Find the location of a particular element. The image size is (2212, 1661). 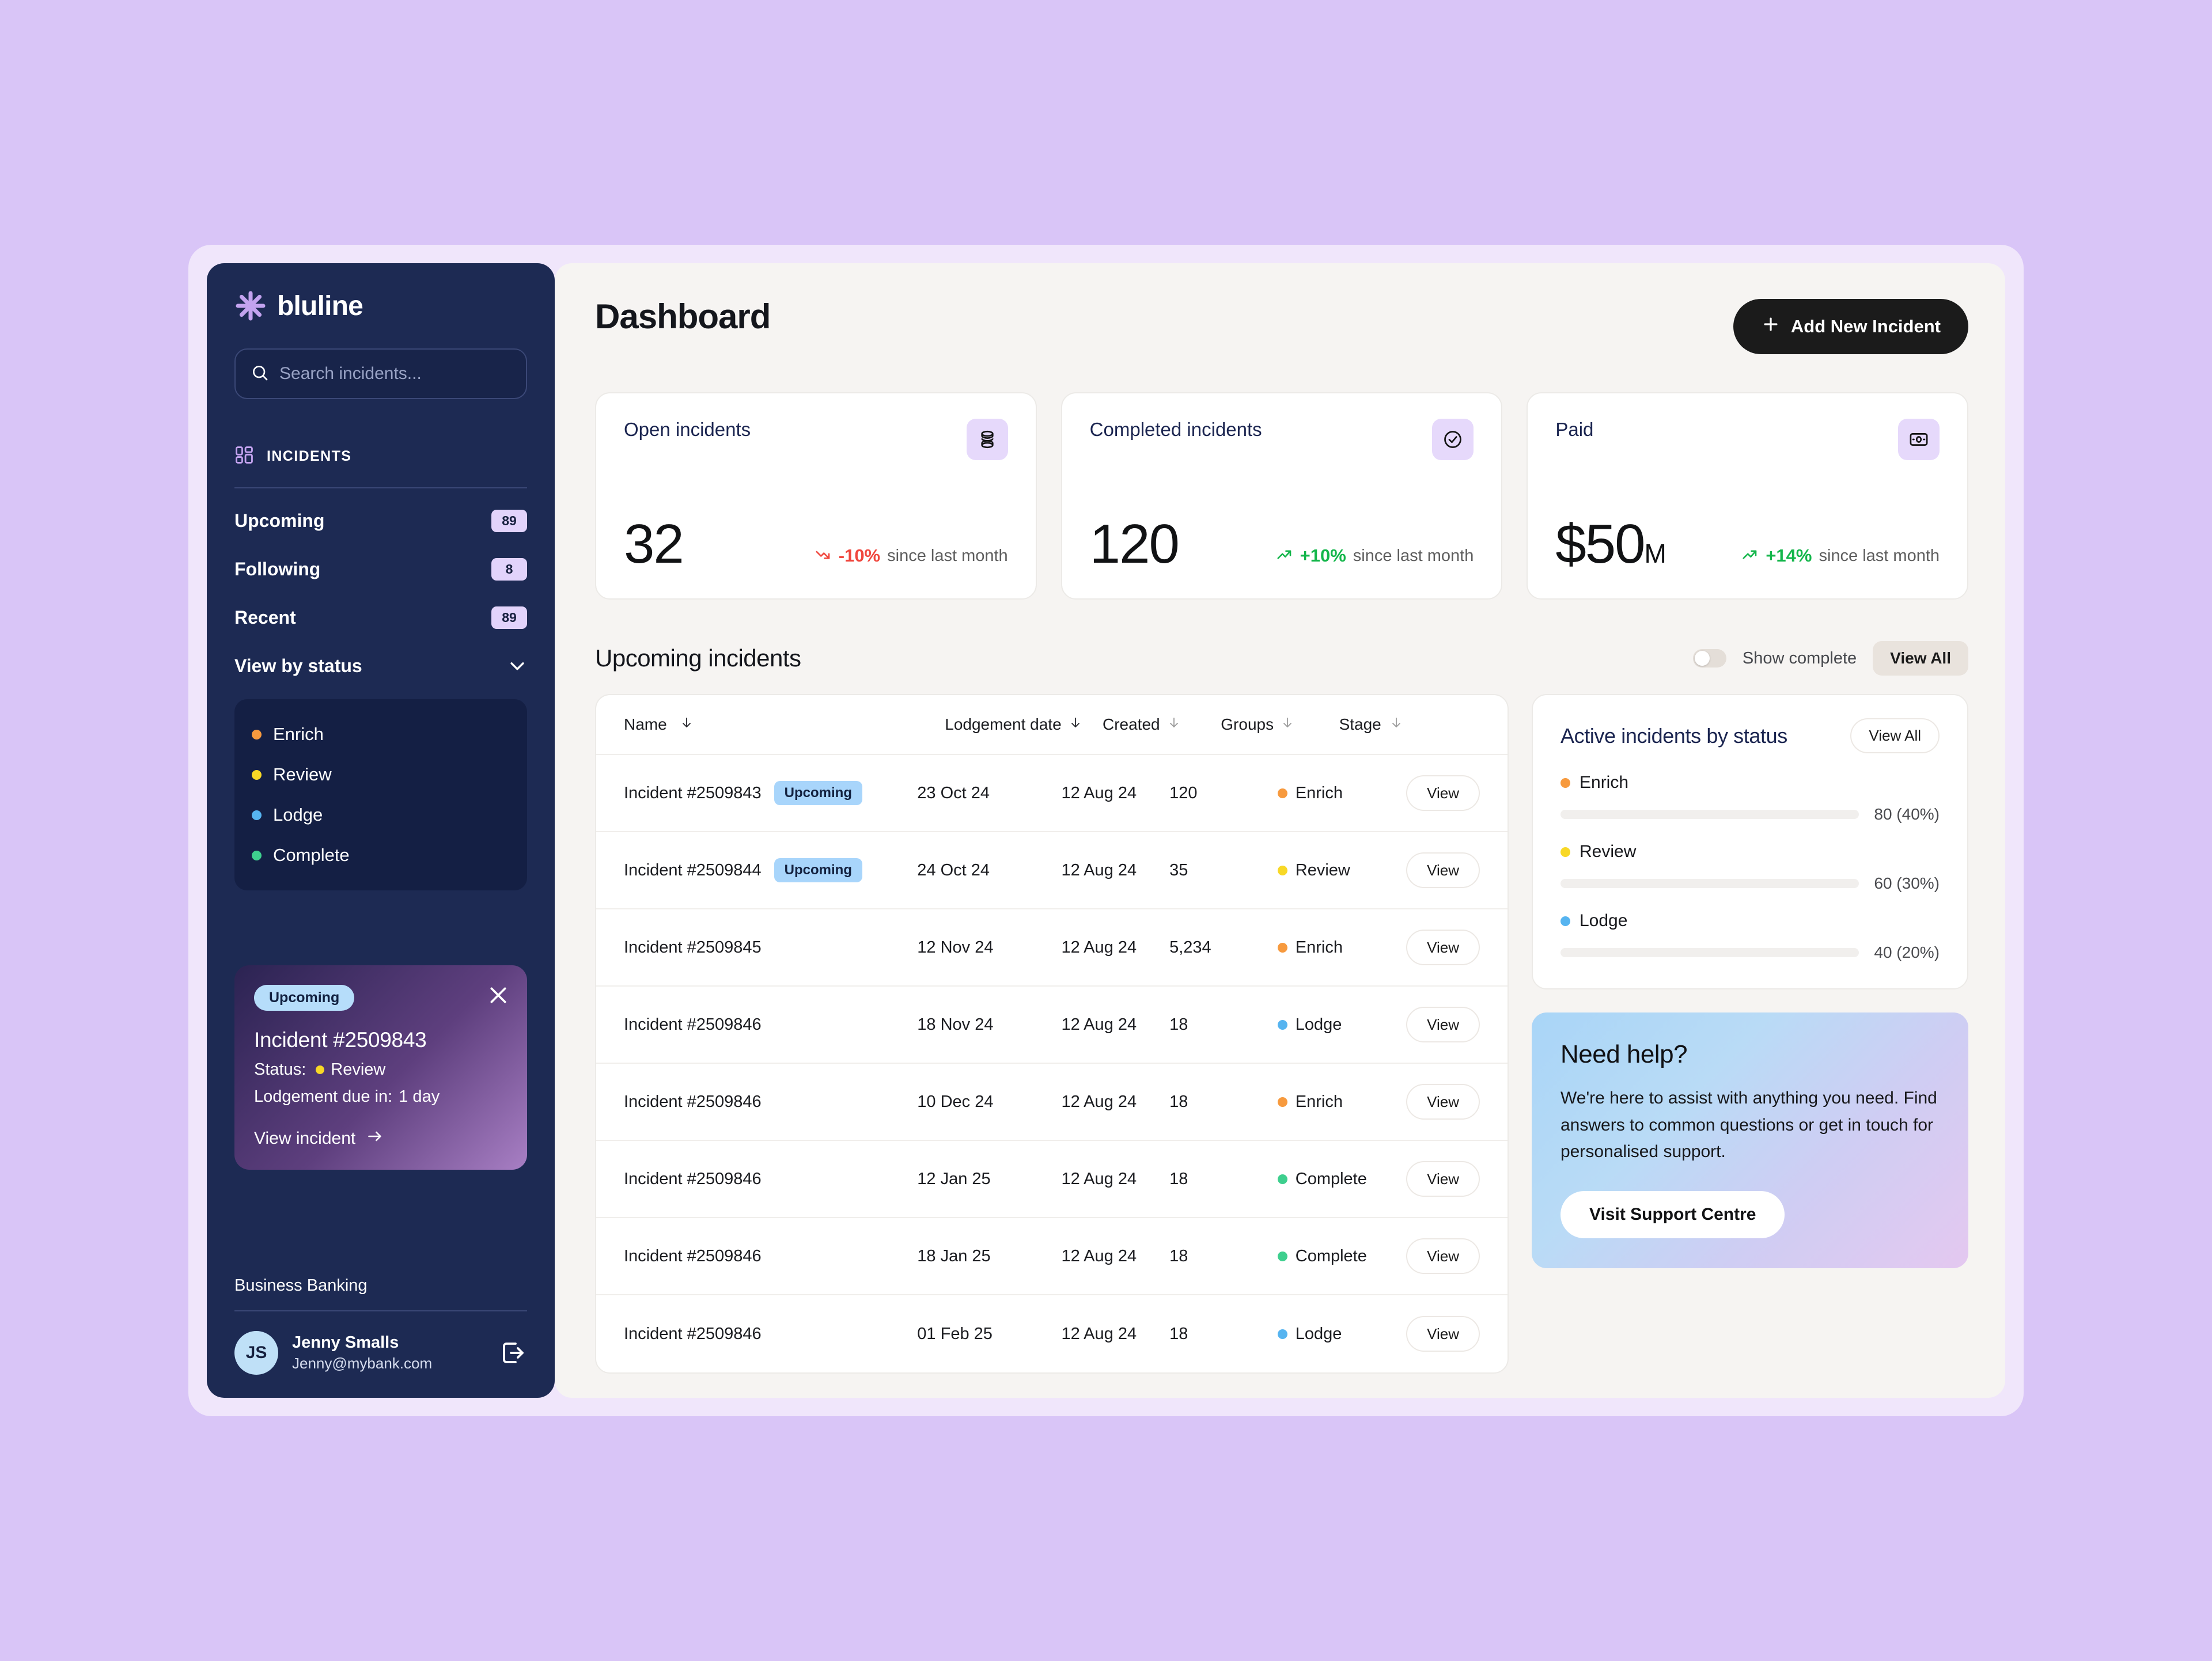

status-filter-review: Review is located at coordinates (381, 774).